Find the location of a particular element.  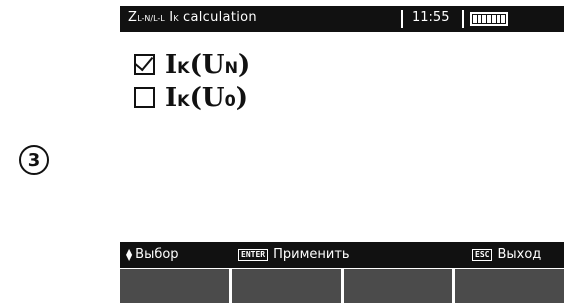

esc-key-icon: ESC is located at coordinates (482, 254).